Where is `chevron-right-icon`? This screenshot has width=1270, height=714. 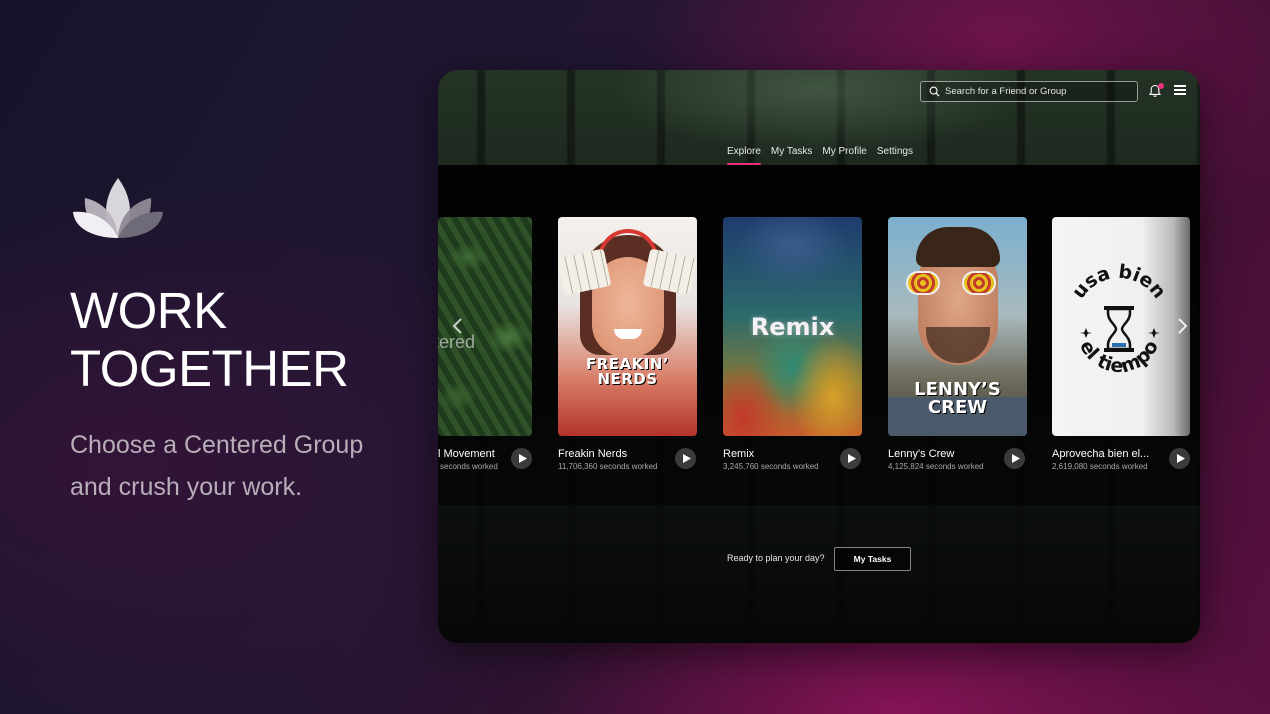
chevron-right-icon is located at coordinates (1183, 326).